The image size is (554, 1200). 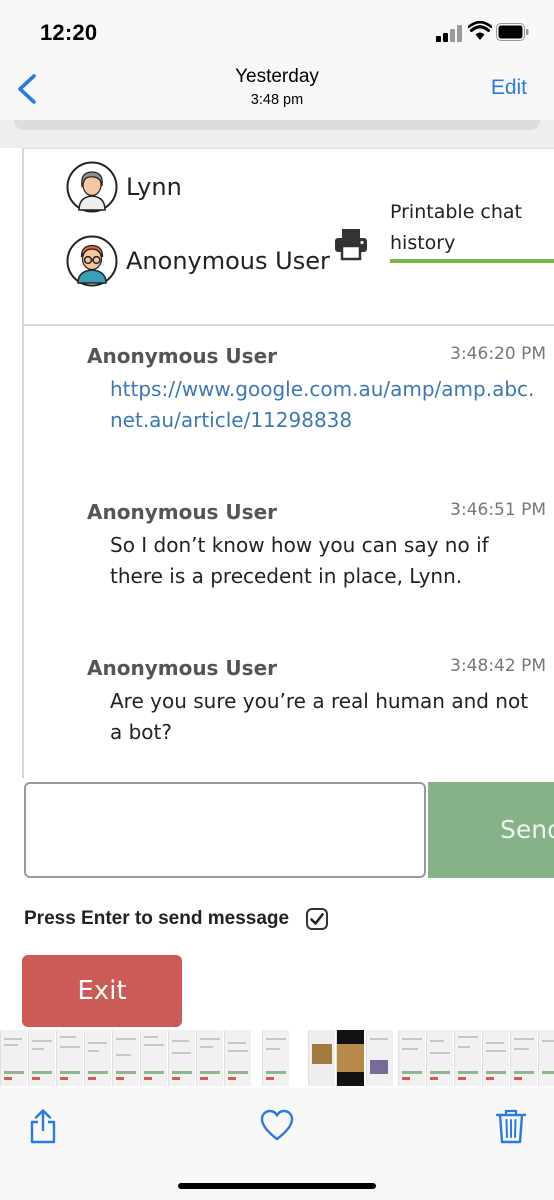 What do you see at coordinates (124, 187) in the screenshot?
I see `participant-lynn: Lynn` at bounding box center [124, 187].